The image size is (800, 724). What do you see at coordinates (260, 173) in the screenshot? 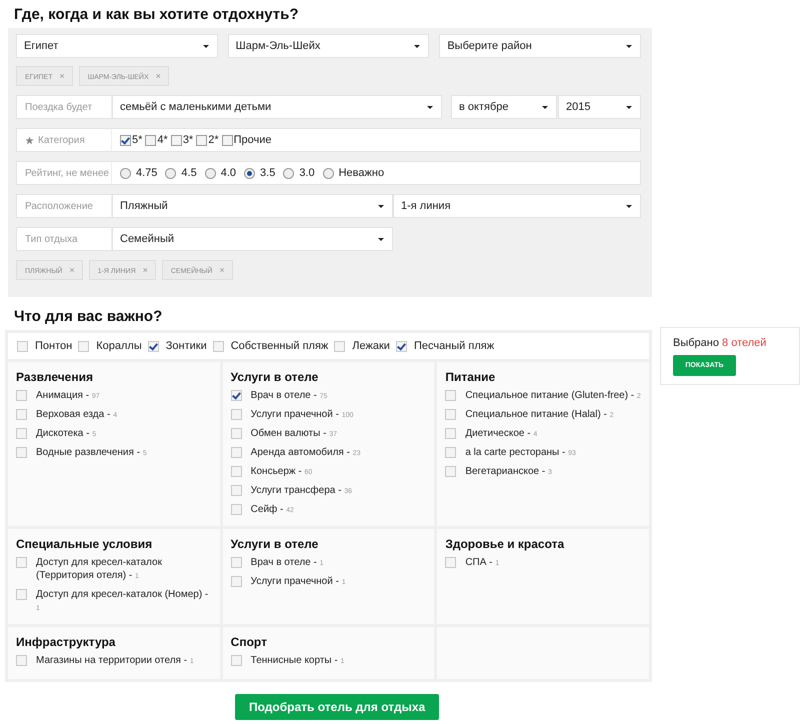
I see `rating-radio: 3.5` at bounding box center [260, 173].